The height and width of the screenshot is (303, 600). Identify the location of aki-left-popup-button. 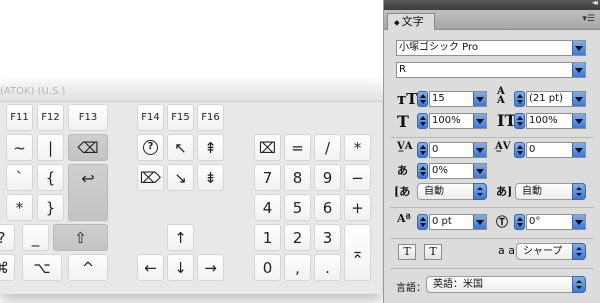
(480, 191).